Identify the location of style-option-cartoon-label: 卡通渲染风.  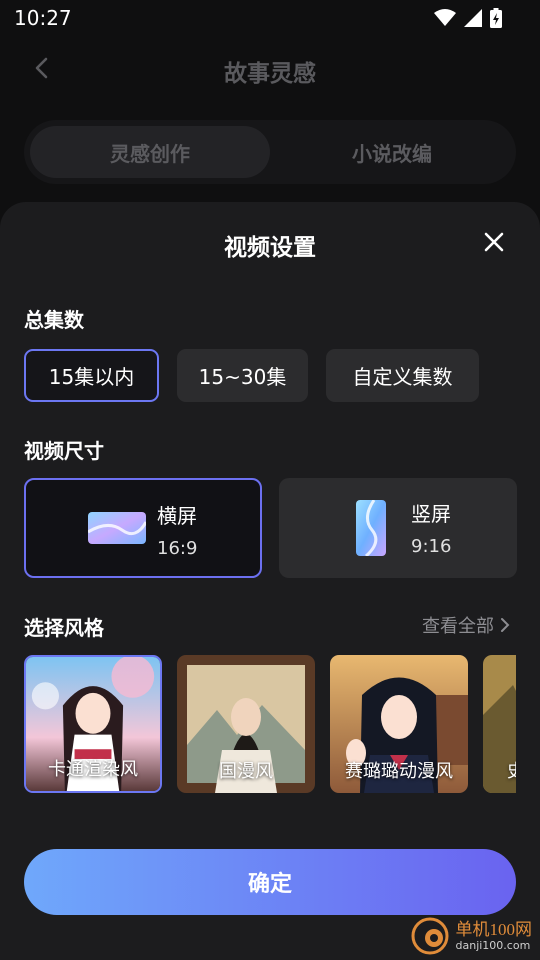
(93, 769).